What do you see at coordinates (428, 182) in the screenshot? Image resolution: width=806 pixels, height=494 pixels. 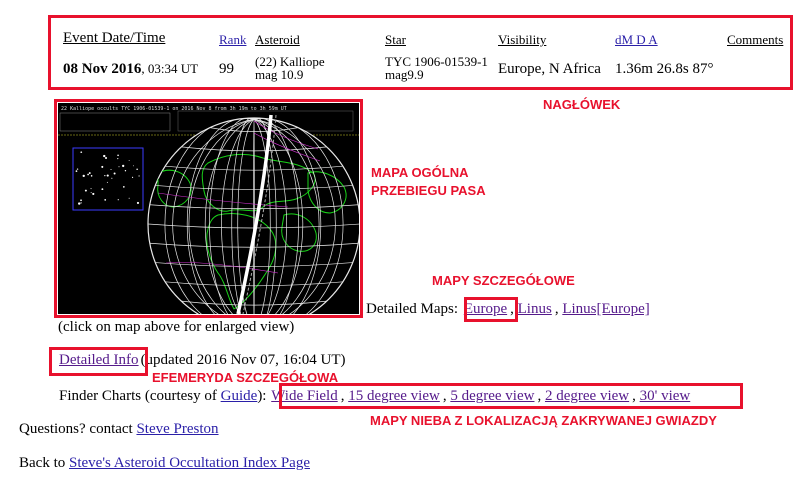 I see `annotation-mapa-ogolna: MAPA OGÓLNA PRZEBIEGU PASA` at bounding box center [428, 182].